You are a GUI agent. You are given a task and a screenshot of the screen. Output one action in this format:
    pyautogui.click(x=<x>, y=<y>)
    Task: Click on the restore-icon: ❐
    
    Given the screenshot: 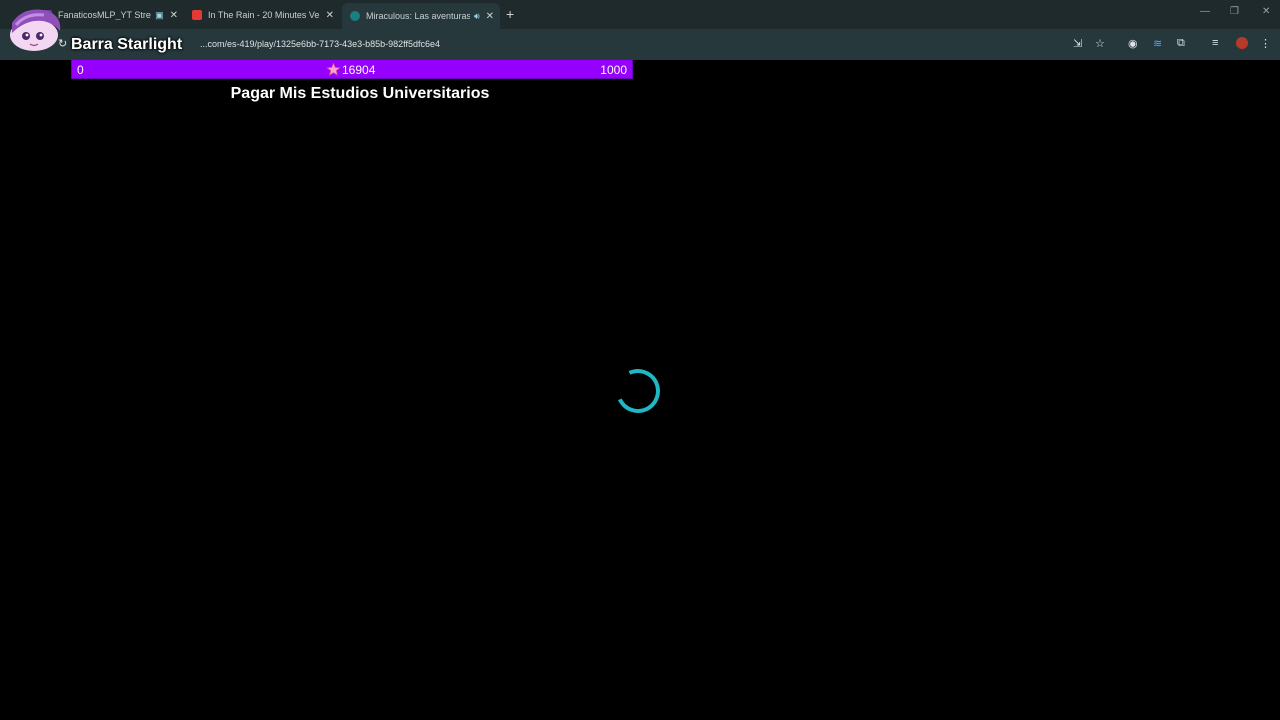 What is the action you would take?
    pyautogui.click(x=1234, y=11)
    